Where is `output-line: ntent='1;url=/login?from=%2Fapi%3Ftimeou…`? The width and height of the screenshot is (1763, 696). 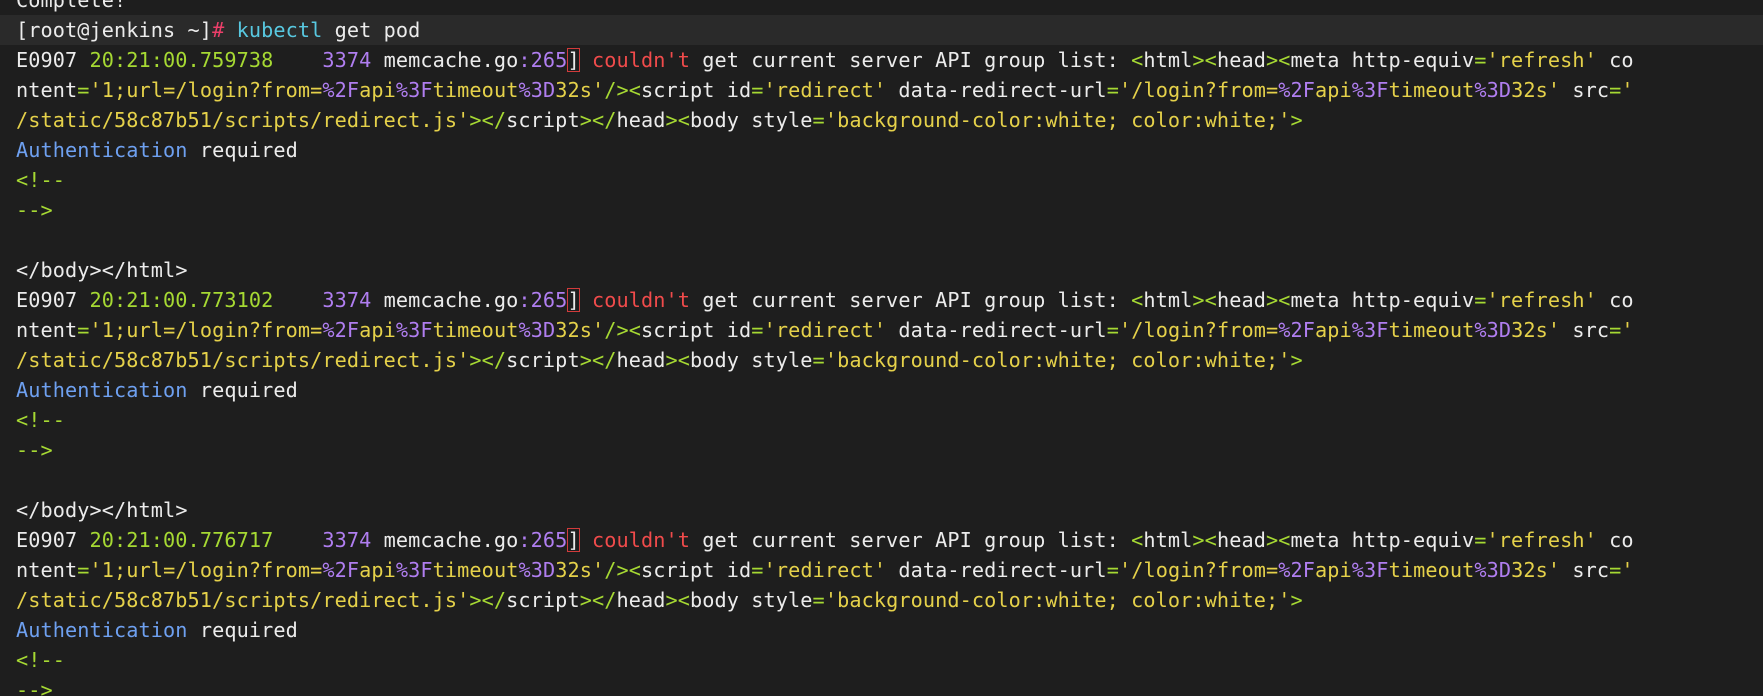 output-line: ntent='1;url=/login?from=%2Fapi%3Ftimeou… is located at coordinates (889, 90).